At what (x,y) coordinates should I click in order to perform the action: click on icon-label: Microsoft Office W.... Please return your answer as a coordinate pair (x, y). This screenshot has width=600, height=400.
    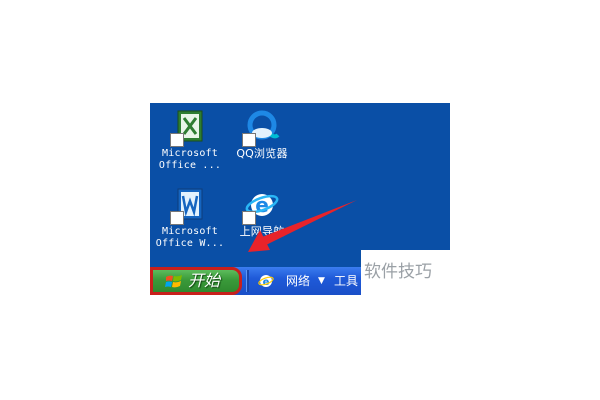
    Looking at the image, I should click on (190, 237).